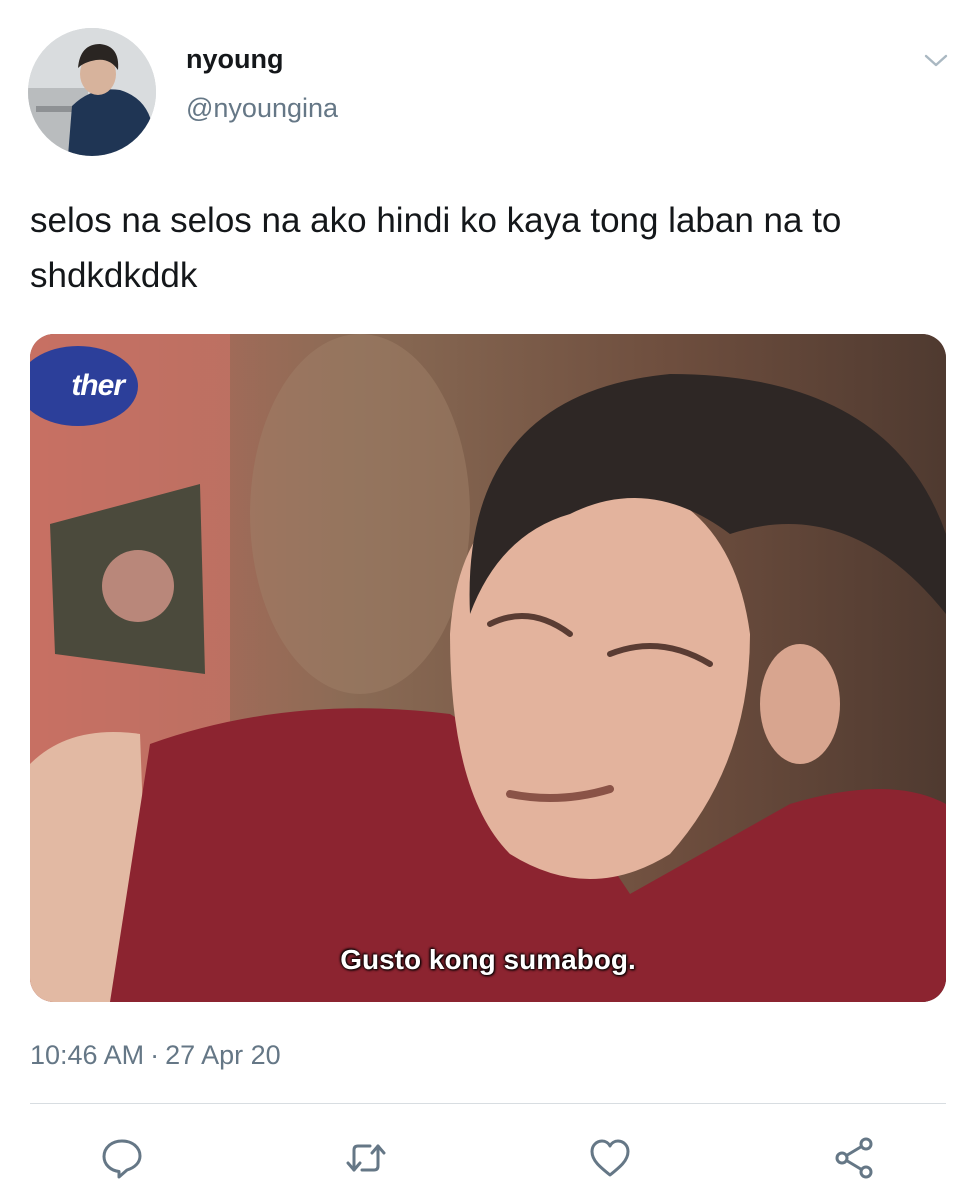  What do you see at coordinates (234, 59) in the screenshot?
I see `display-name: nyoung` at bounding box center [234, 59].